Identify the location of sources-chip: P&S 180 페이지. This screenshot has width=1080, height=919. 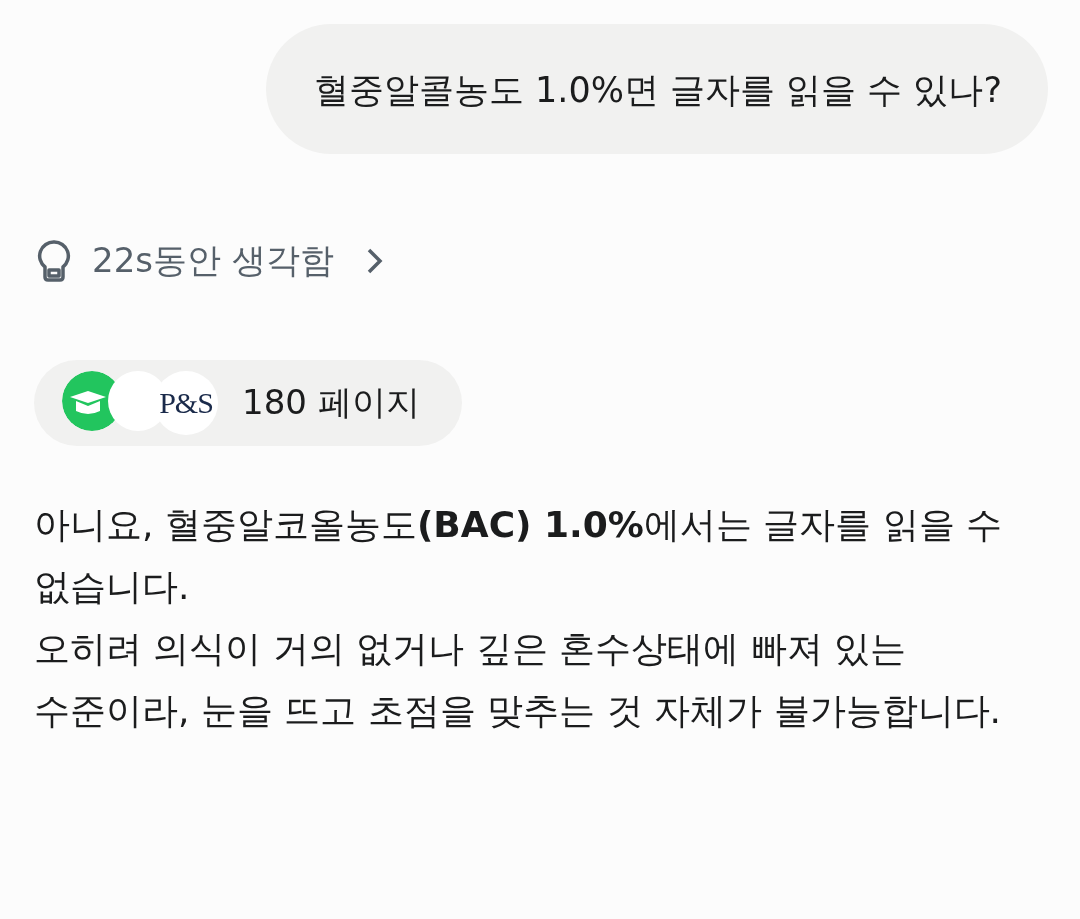
(248, 403).